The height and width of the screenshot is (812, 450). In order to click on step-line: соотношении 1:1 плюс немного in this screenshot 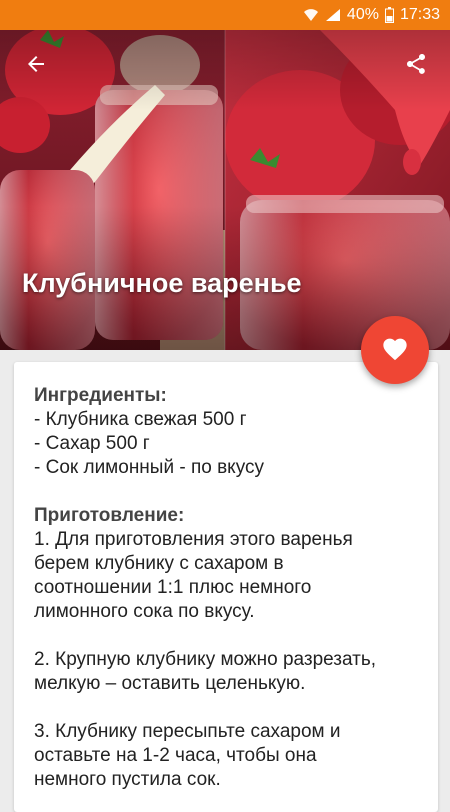, I will do `click(173, 587)`.